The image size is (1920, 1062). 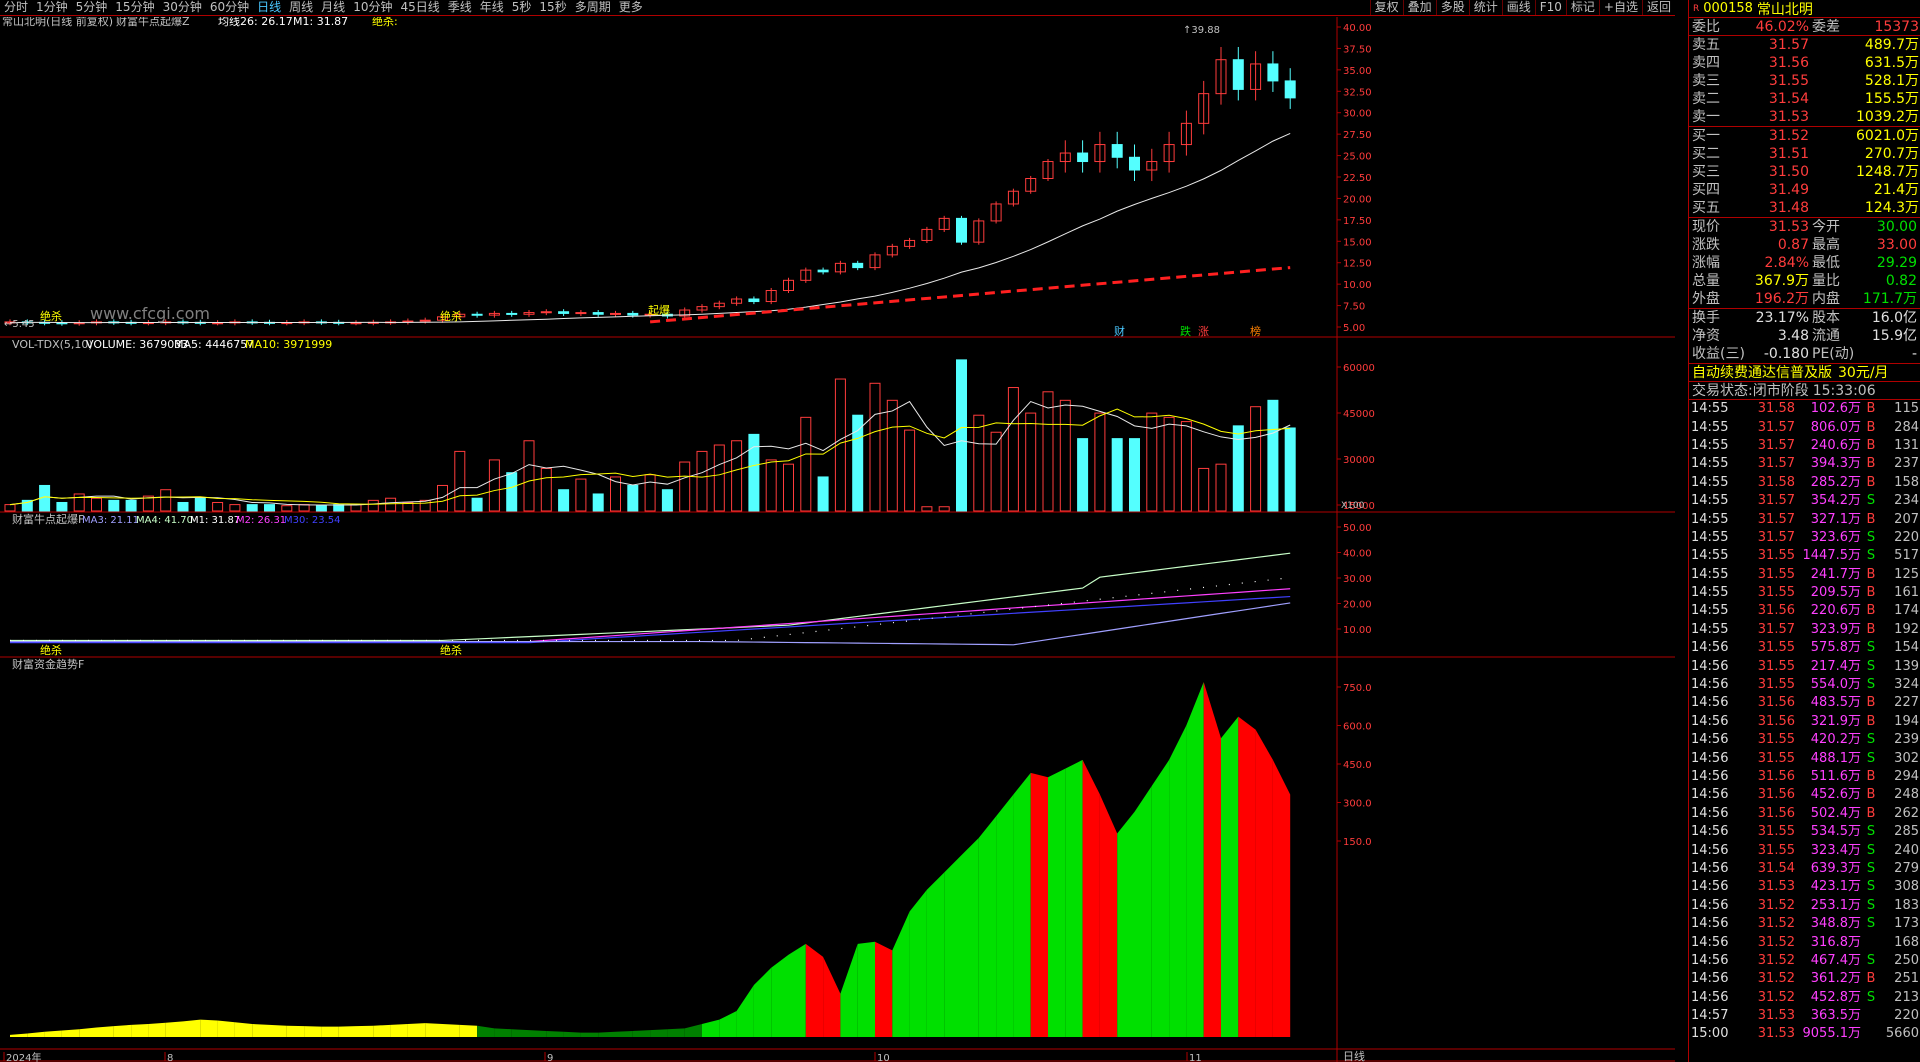 What do you see at coordinates (1706, 99) in the screenshot?
I see `sell-label: 卖二` at bounding box center [1706, 99].